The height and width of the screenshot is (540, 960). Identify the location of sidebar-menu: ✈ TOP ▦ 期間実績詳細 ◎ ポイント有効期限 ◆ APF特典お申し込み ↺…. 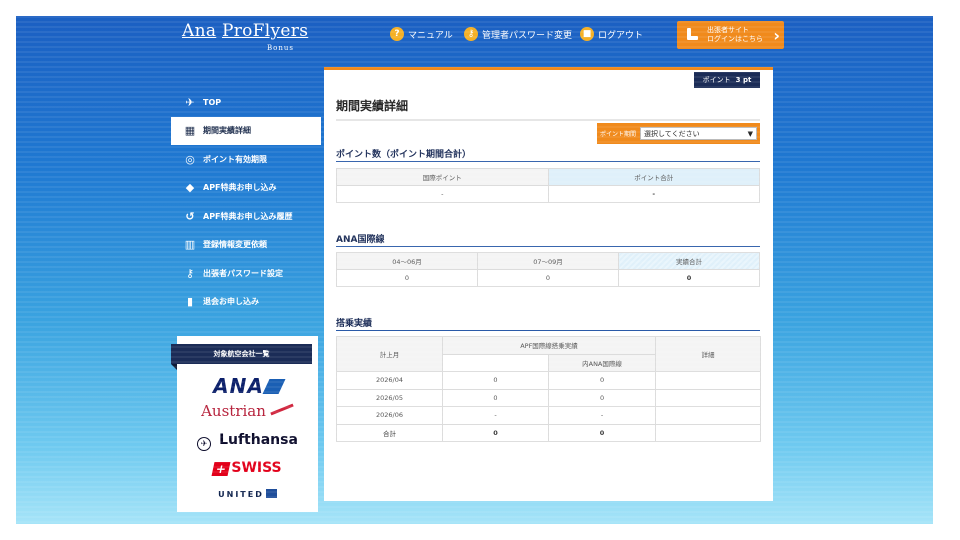
(246, 202).